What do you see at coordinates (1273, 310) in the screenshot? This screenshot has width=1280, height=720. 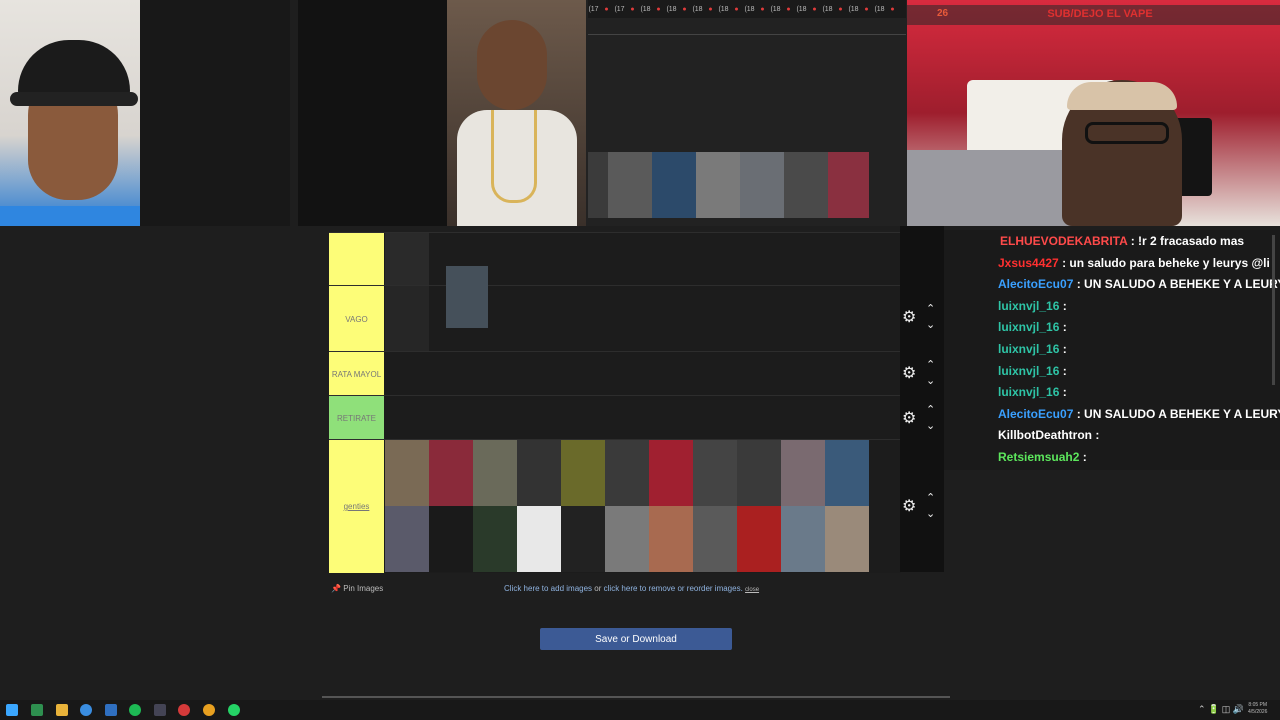 I see `chat-scrollbar` at bounding box center [1273, 310].